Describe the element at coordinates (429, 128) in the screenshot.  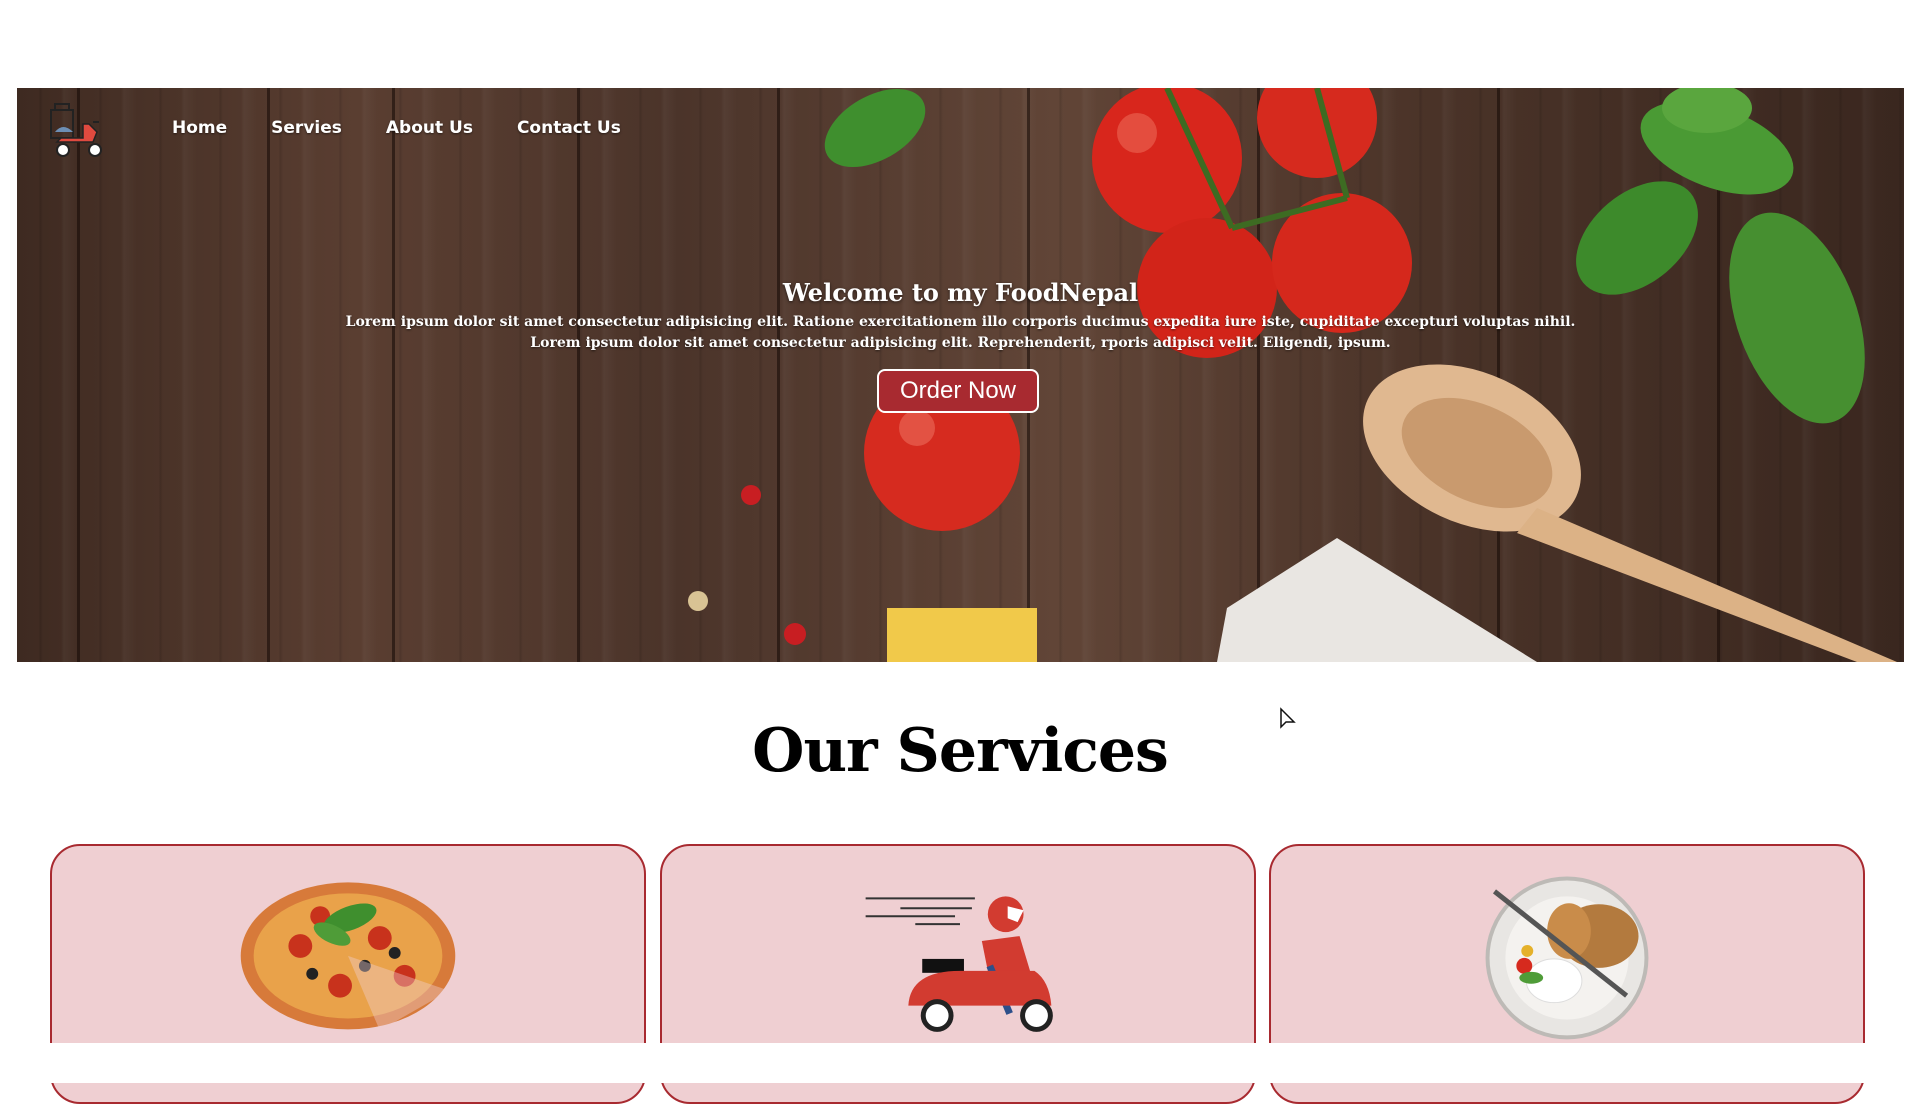
I see `nav-about-link: About Us` at that location.